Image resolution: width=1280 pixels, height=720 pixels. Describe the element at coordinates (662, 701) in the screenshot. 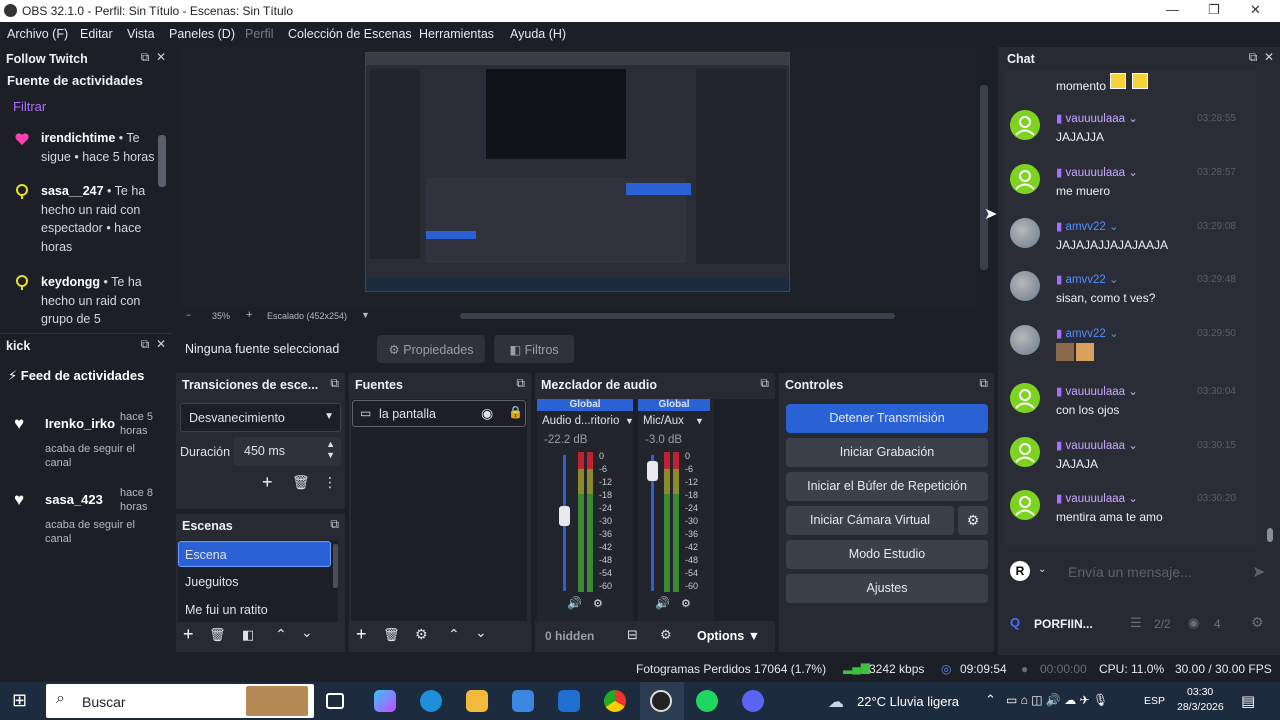

I see `obs-taskbar-active` at that location.